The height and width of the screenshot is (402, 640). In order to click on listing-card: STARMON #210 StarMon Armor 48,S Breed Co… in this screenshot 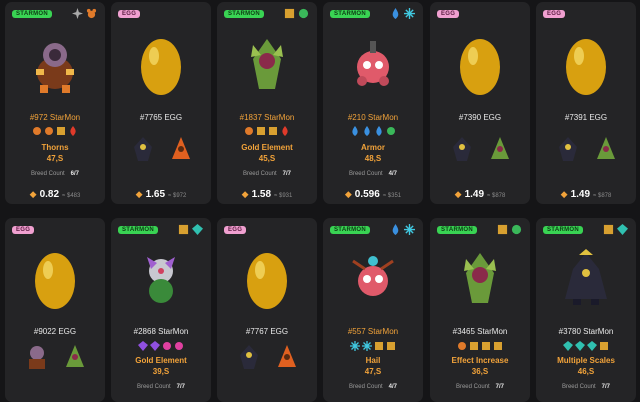, I will do `click(373, 103)`.